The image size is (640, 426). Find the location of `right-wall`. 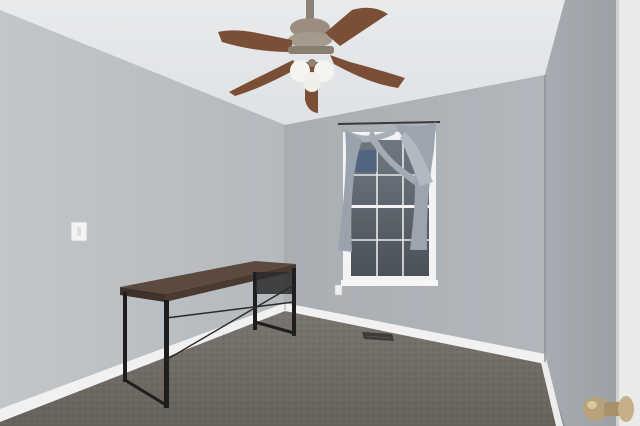

right-wall is located at coordinates (582, 213).